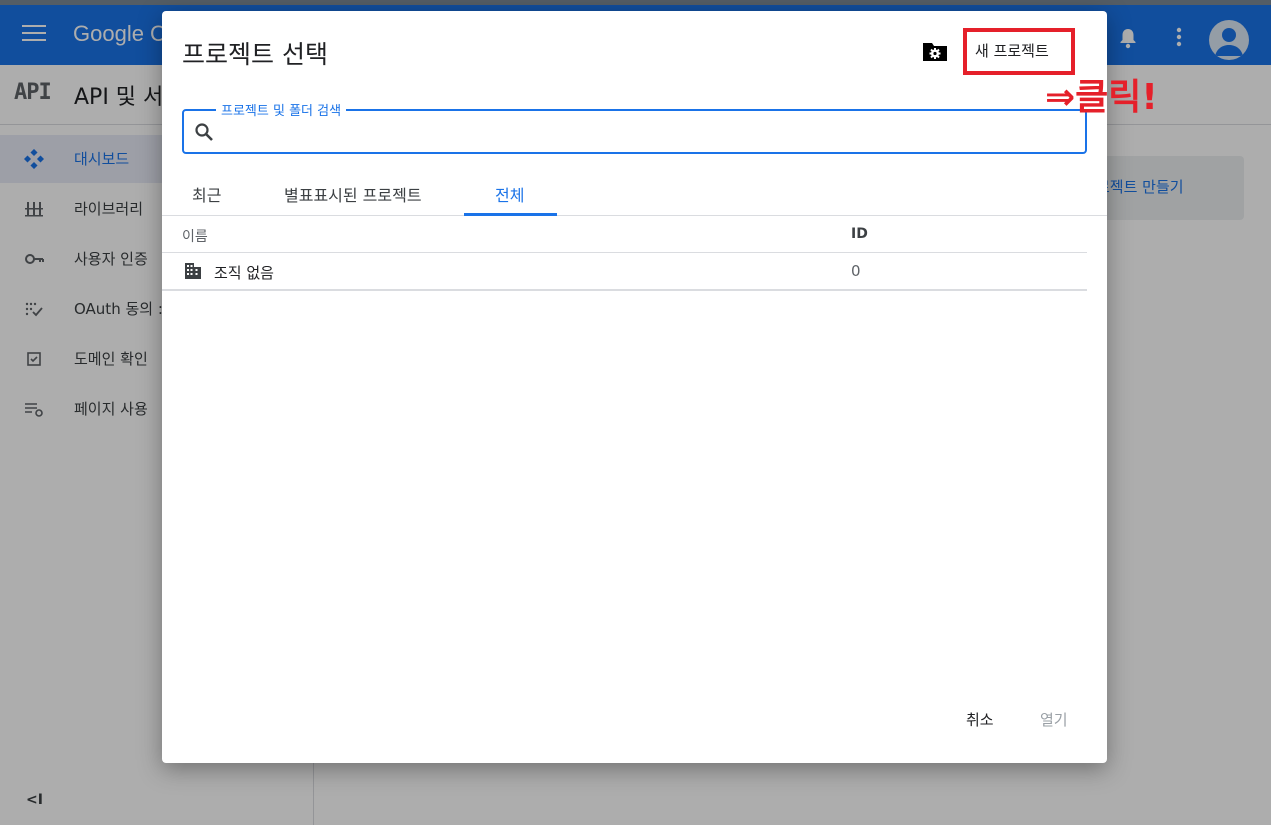 The image size is (1271, 825). What do you see at coordinates (935, 51) in the screenshot?
I see `folder-settings-icon` at bounding box center [935, 51].